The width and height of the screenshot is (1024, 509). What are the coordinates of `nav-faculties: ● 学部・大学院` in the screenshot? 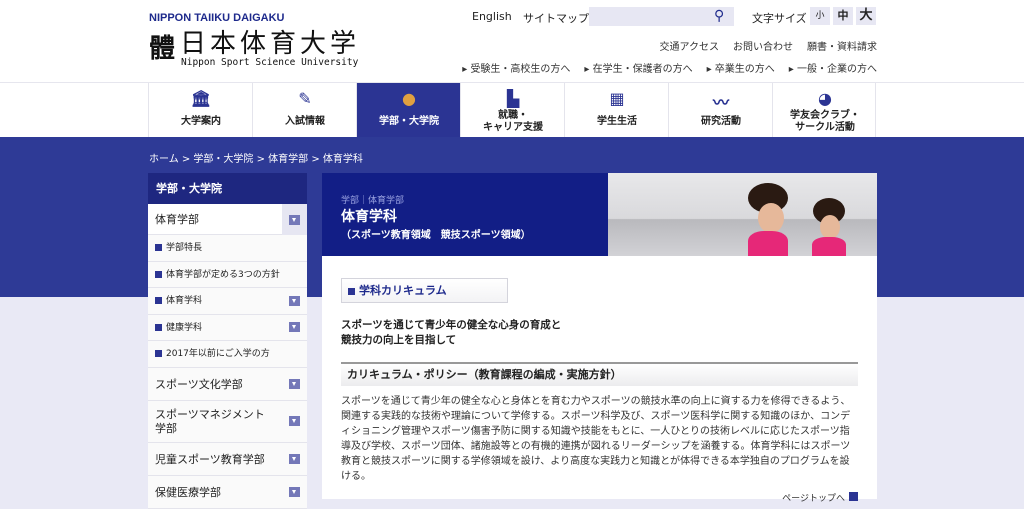 It's located at (408, 110).